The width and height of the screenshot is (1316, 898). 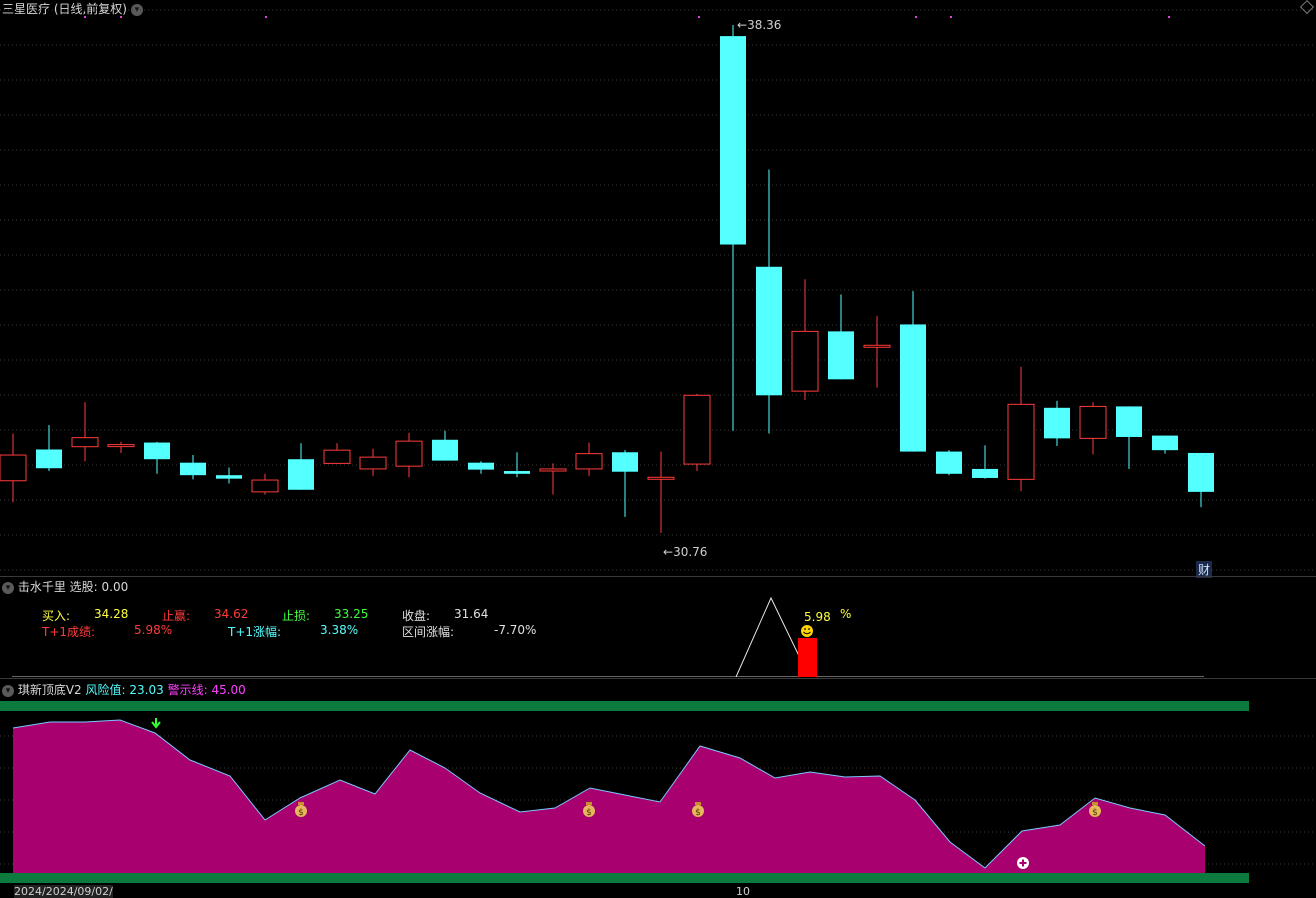 What do you see at coordinates (743, 891) in the screenshot?
I see `date-axis-mid: 10` at bounding box center [743, 891].